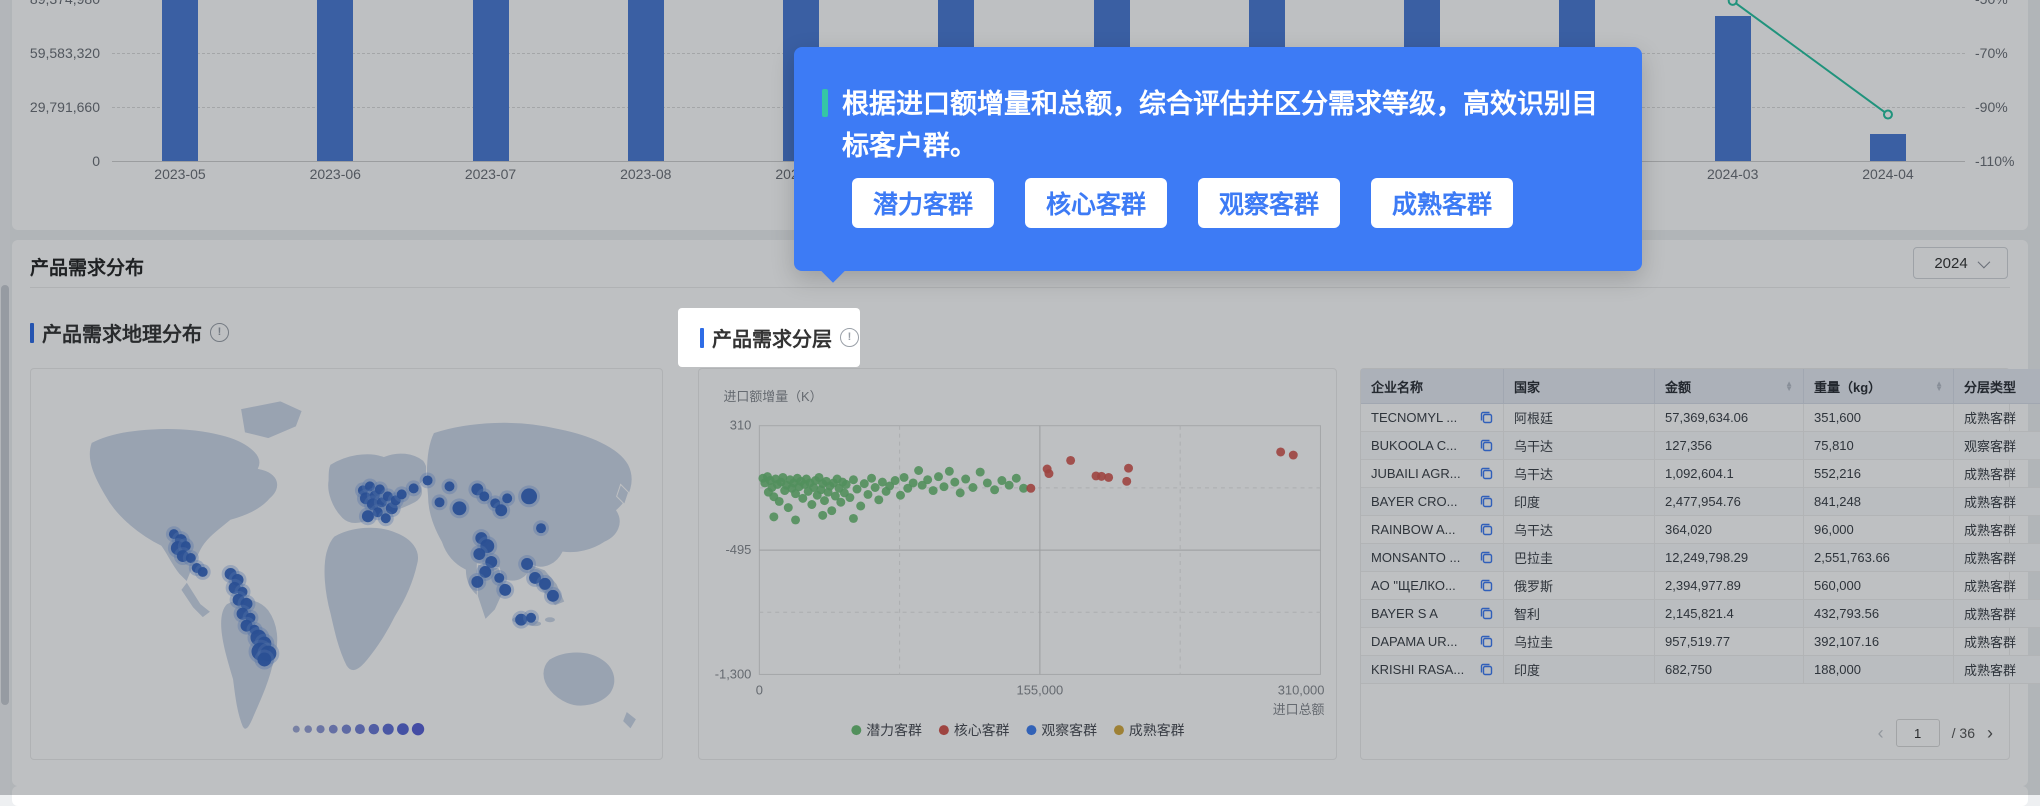 The image size is (2040, 806). What do you see at coordinates (702, 338) in the screenshot?
I see `title-accent-bar` at bounding box center [702, 338].